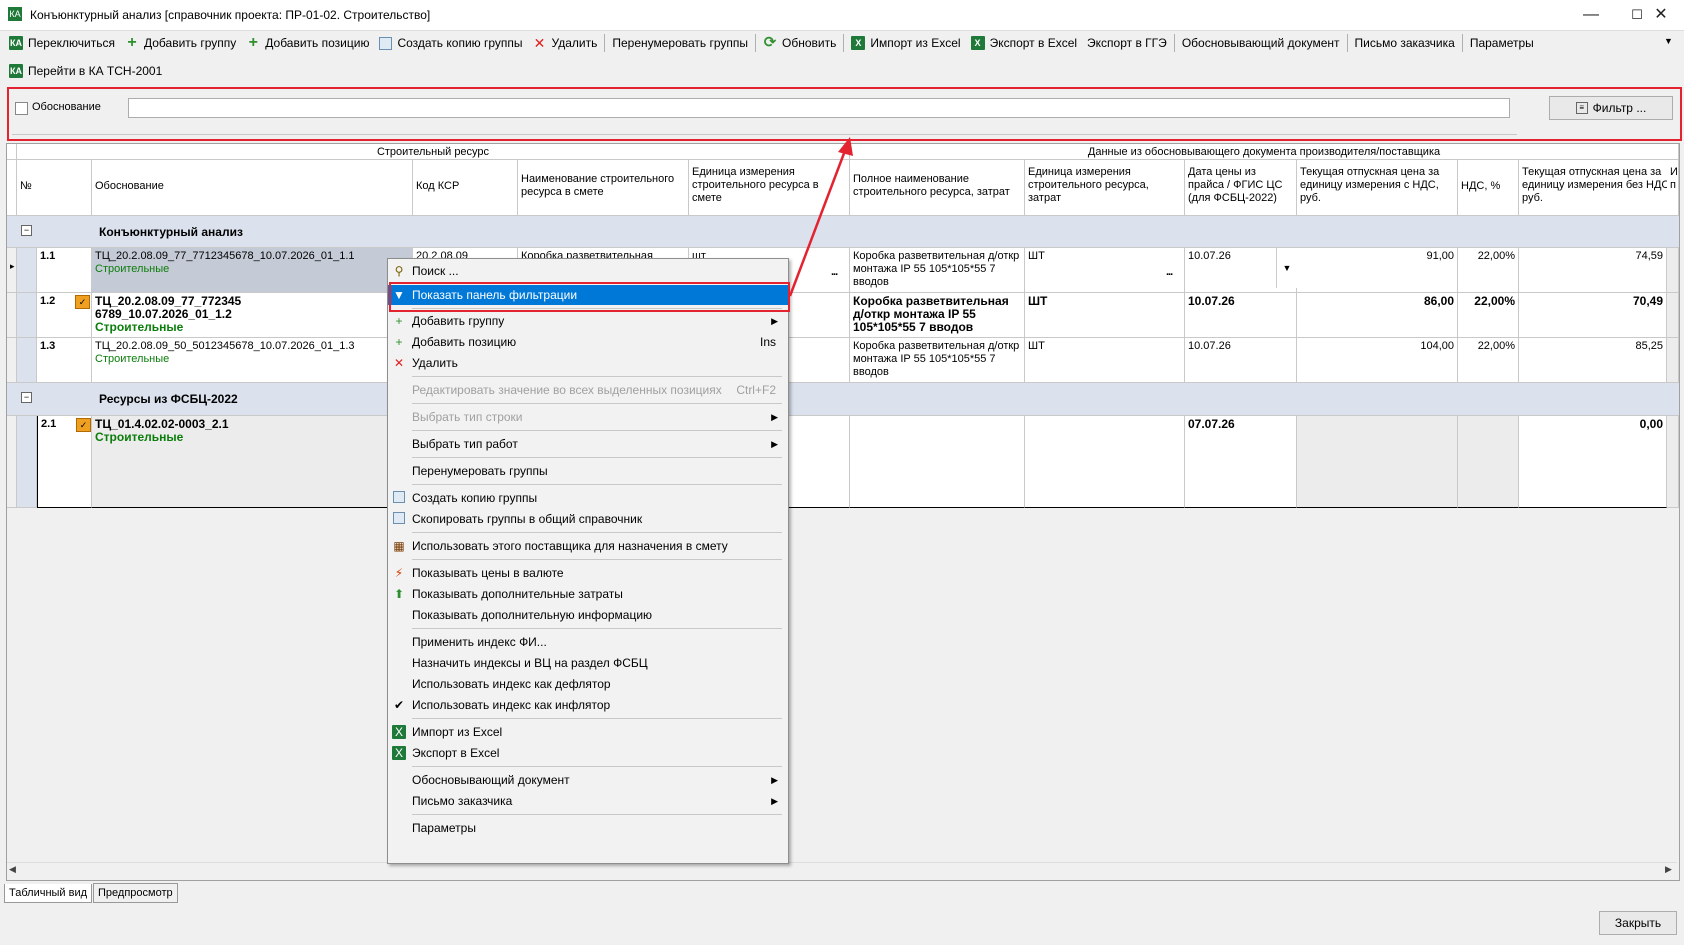 This screenshot has width=1684, height=945. What do you see at coordinates (845, 146) in the screenshot?
I see `arrow-head` at bounding box center [845, 146].